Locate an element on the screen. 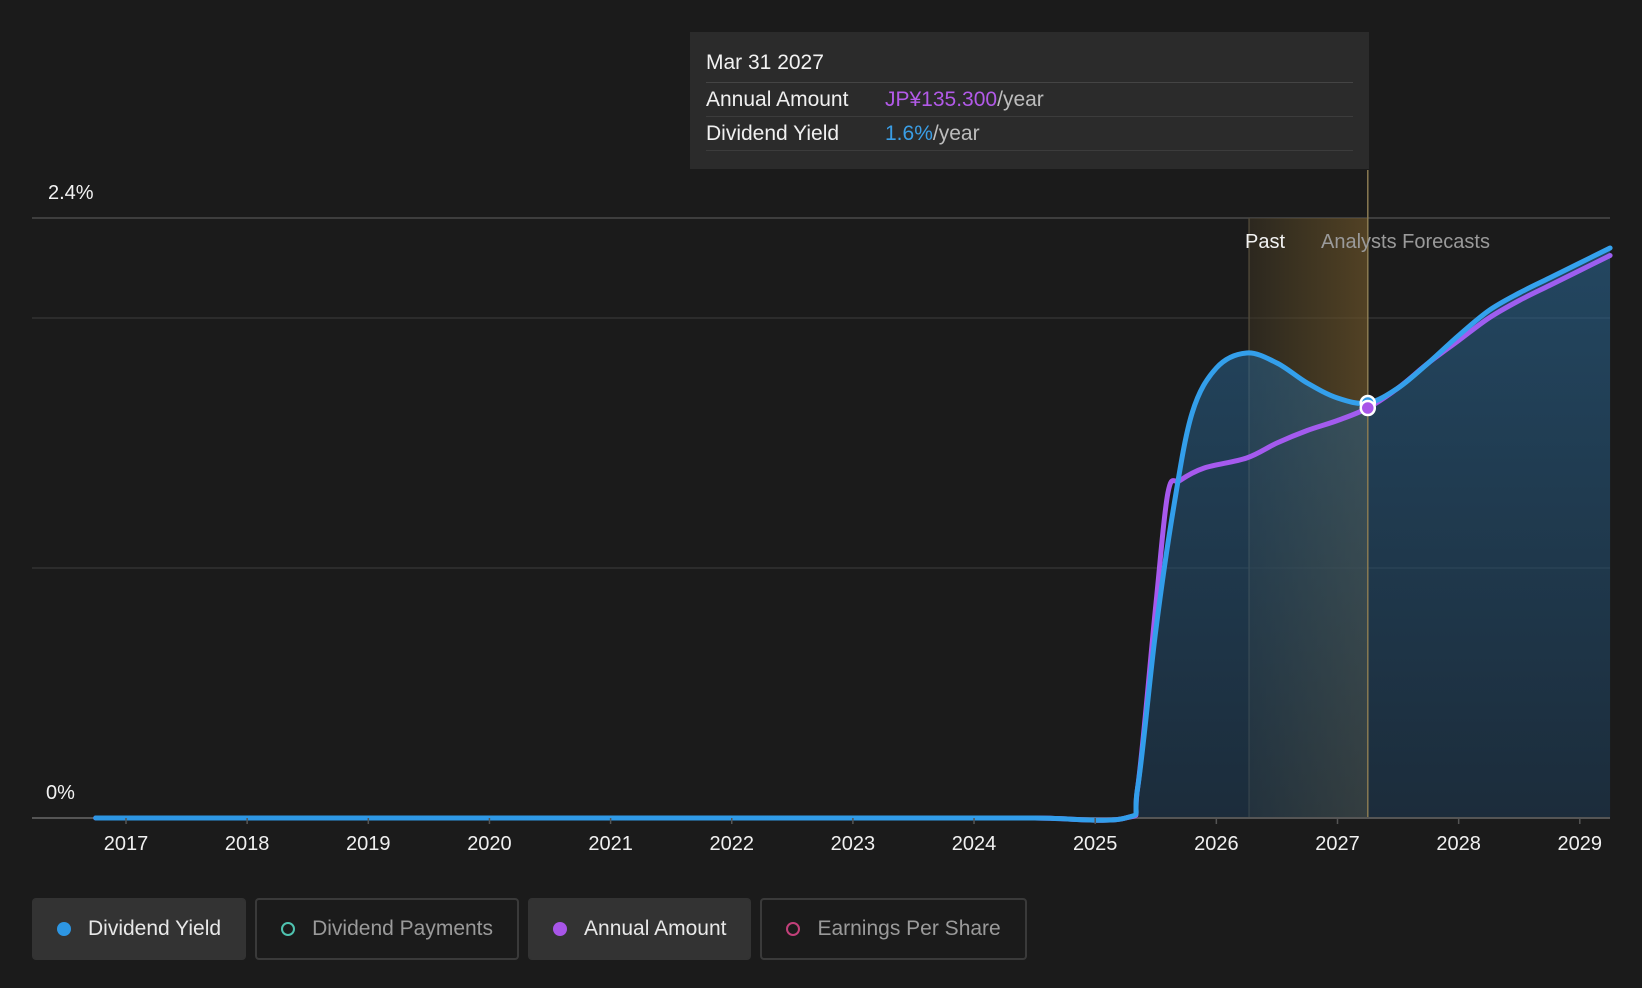 This screenshot has height=988, width=1642. legend-label: Dividend Payments is located at coordinates (403, 928).